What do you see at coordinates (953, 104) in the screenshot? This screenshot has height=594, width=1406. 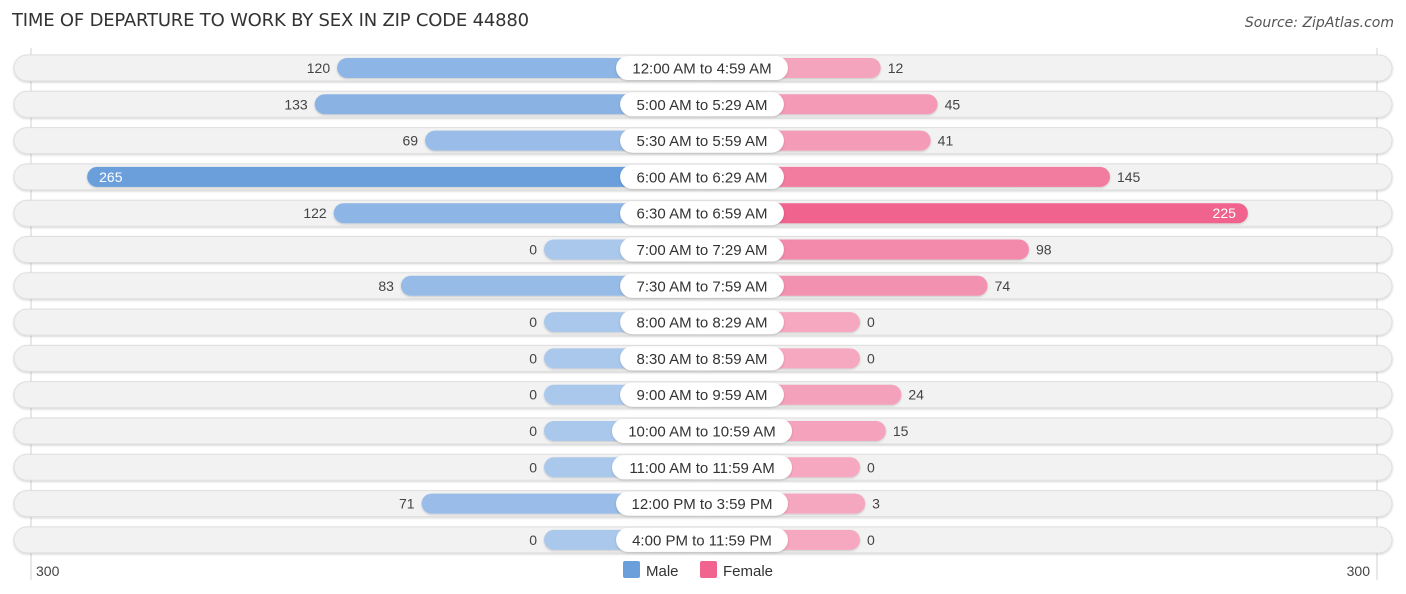 I see `value-label-female: 45` at bounding box center [953, 104].